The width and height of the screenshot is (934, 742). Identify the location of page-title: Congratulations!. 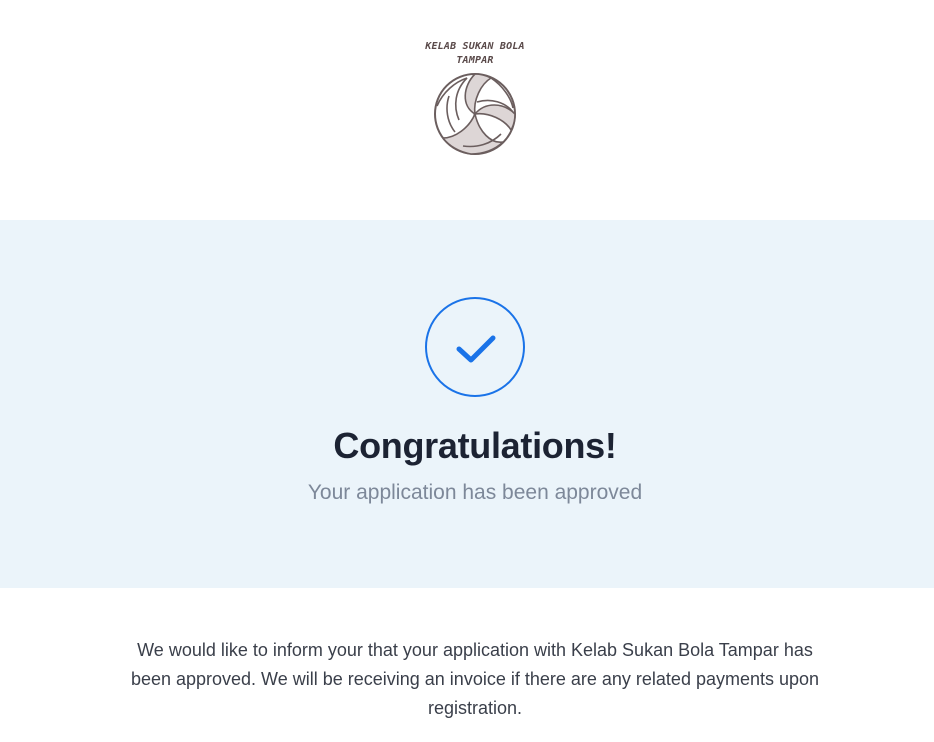
(475, 445).